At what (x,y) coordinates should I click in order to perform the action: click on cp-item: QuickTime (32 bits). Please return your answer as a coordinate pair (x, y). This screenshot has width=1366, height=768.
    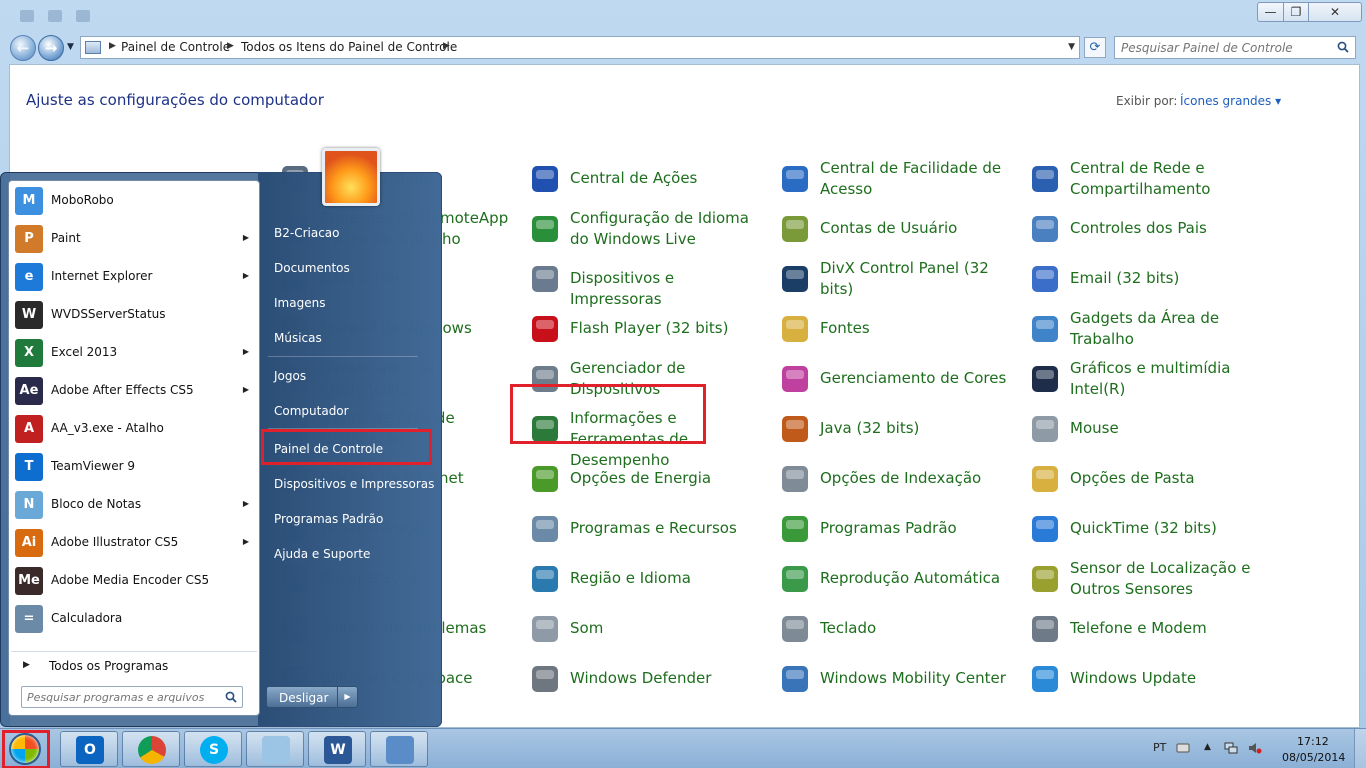
    Looking at the image, I should click on (1148, 532).